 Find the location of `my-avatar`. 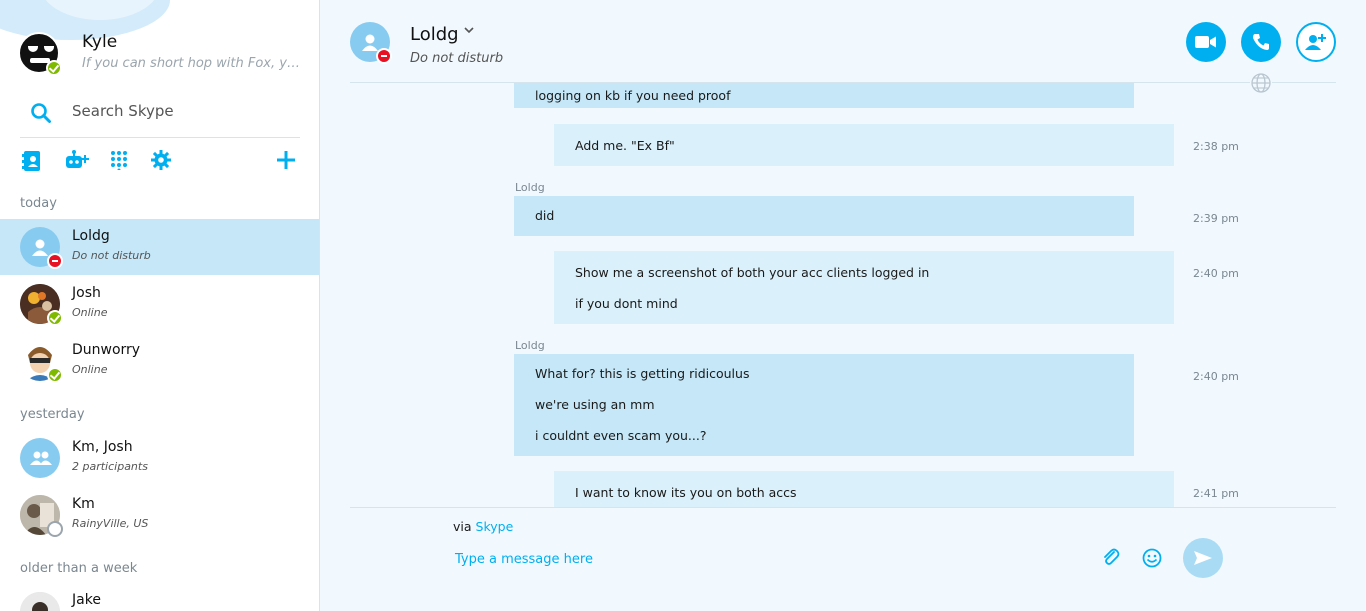

my-avatar is located at coordinates (40, 54).